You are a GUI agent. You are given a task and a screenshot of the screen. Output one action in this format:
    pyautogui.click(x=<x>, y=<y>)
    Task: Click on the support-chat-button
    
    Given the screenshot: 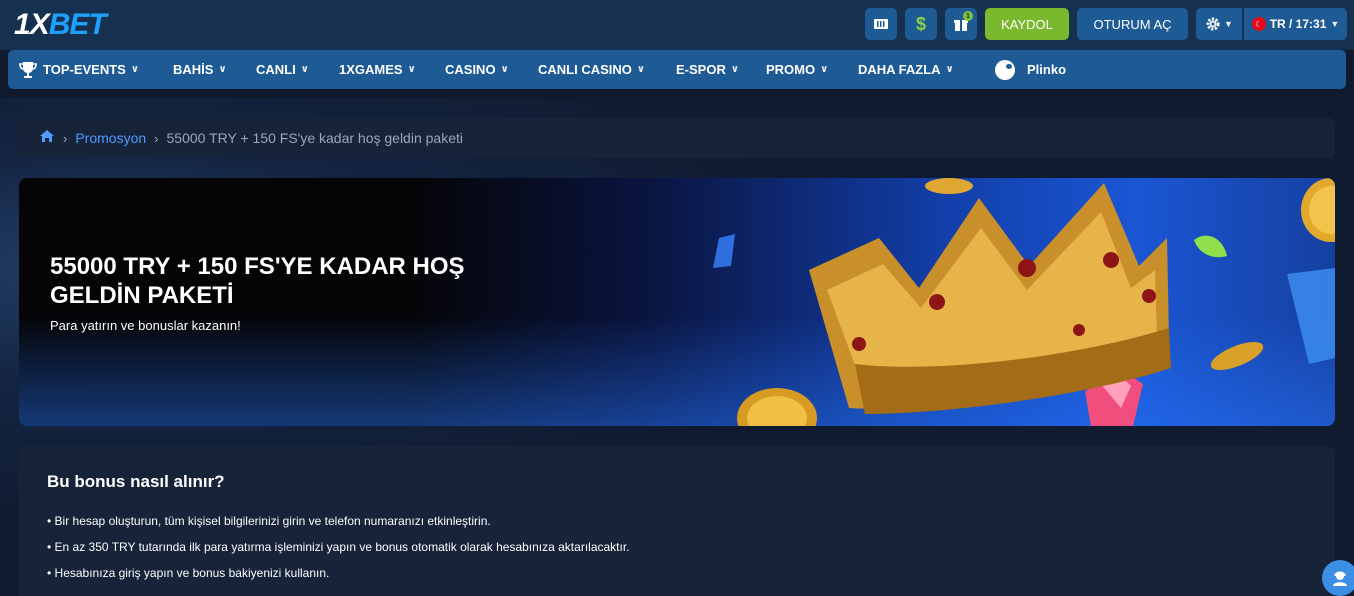 What is the action you would take?
    pyautogui.click(x=1338, y=578)
    